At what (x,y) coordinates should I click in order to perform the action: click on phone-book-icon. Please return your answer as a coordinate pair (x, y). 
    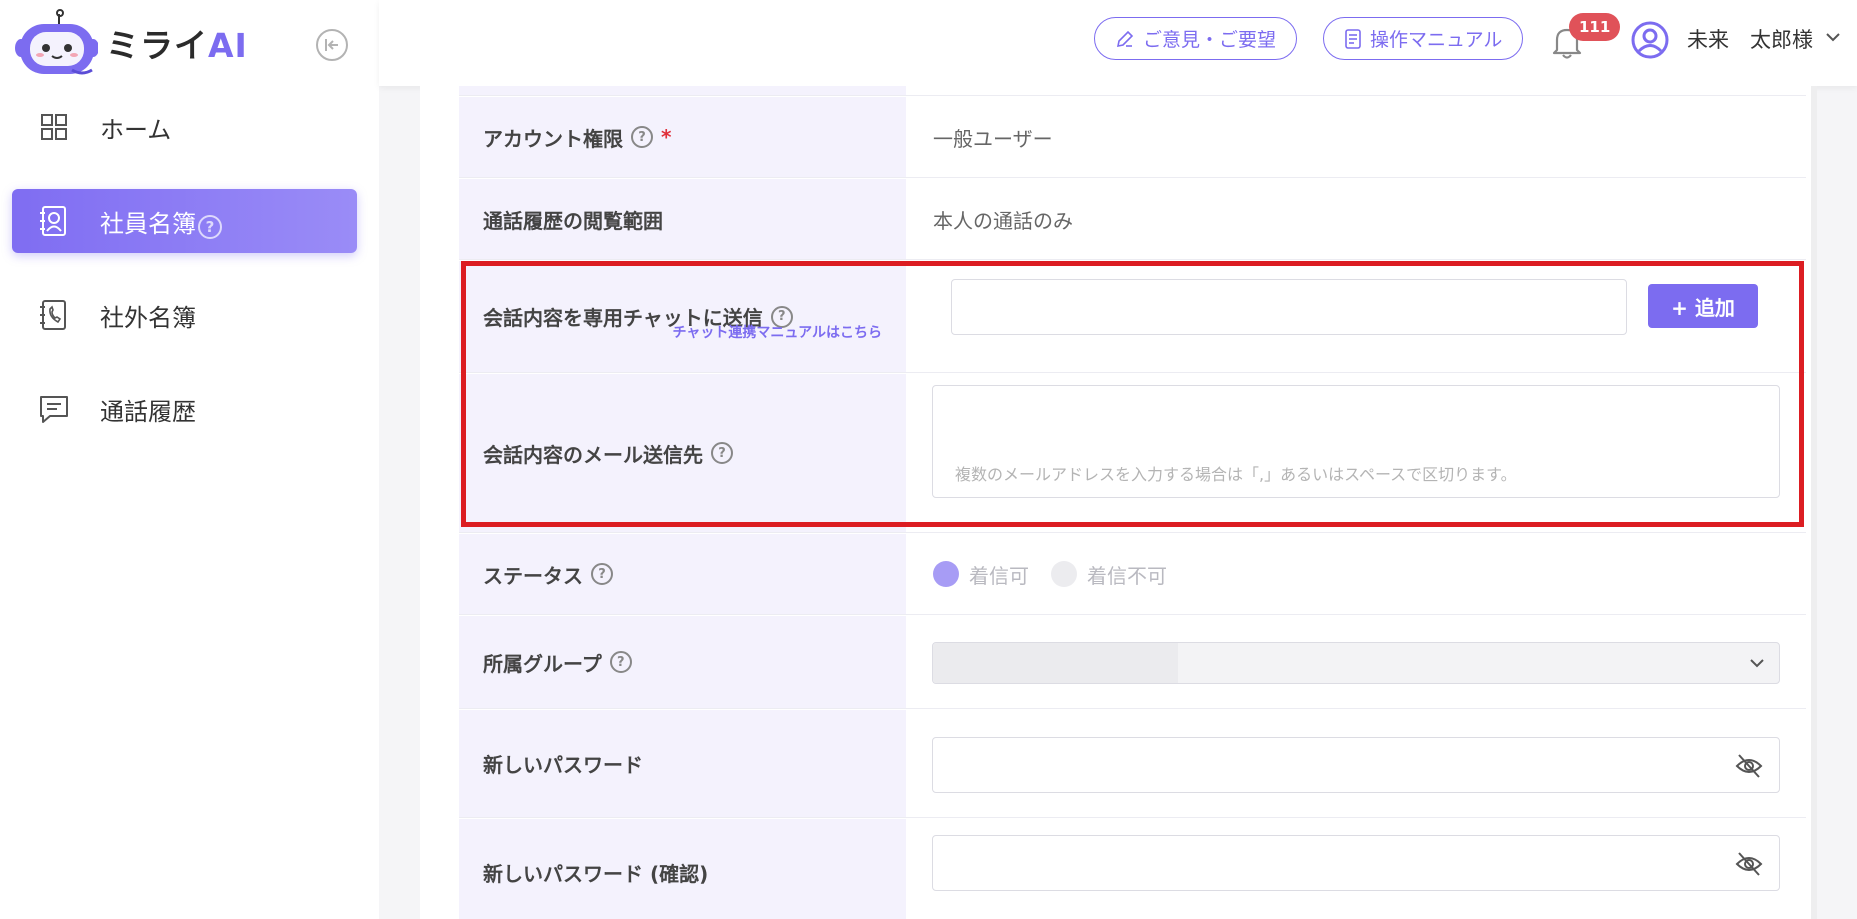
    Looking at the image, I should click on (53, 315).